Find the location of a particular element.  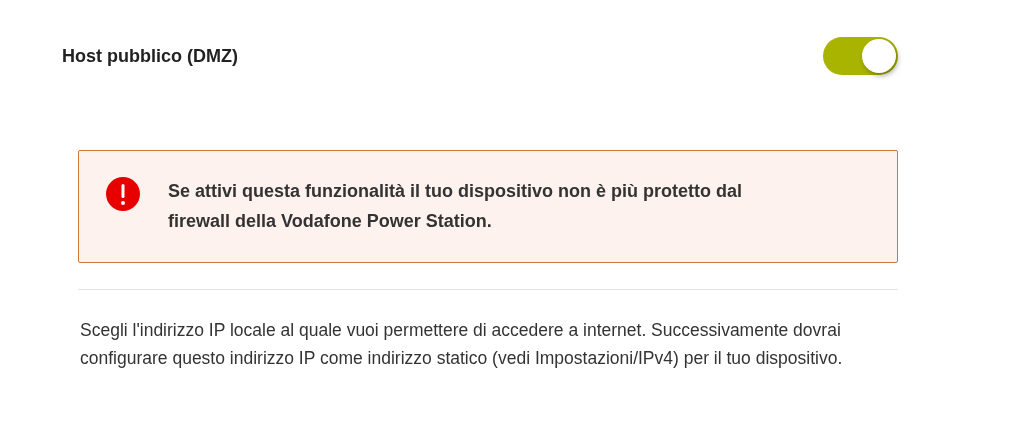

toggle-switch is located at coordinates (860, 56).